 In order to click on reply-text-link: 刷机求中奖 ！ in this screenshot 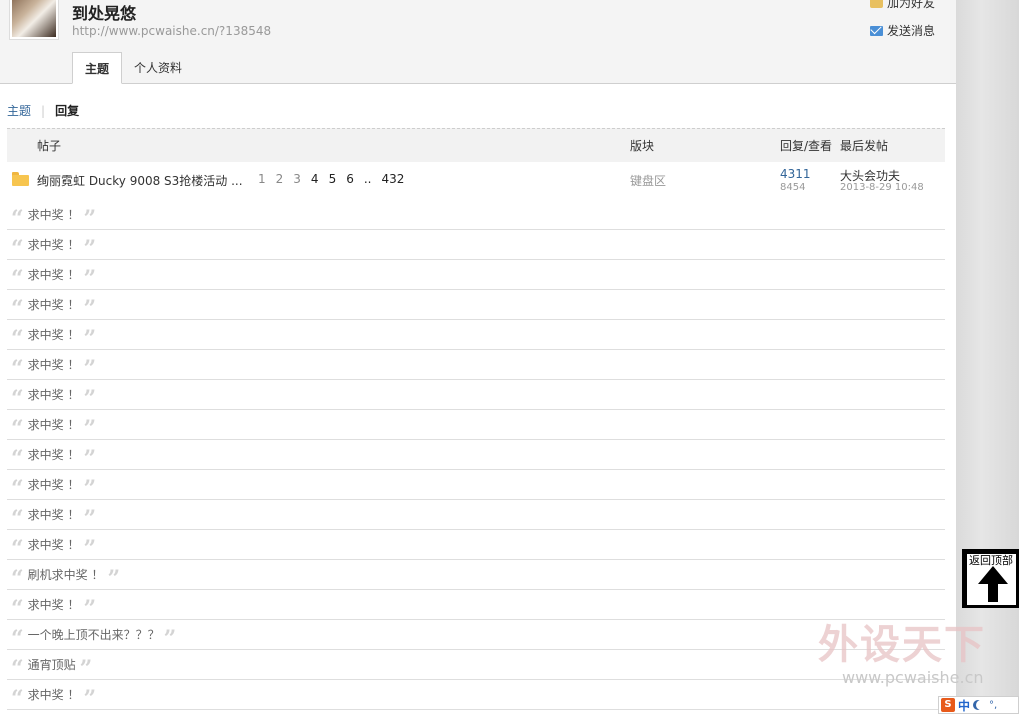, I will do `click(66, 574)`.